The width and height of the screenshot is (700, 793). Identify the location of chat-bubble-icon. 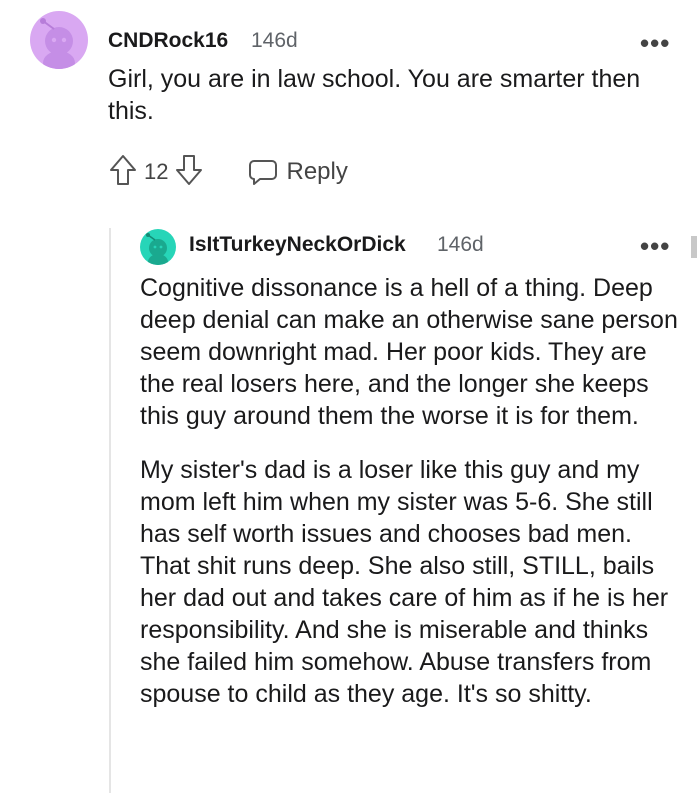
(263, 172).